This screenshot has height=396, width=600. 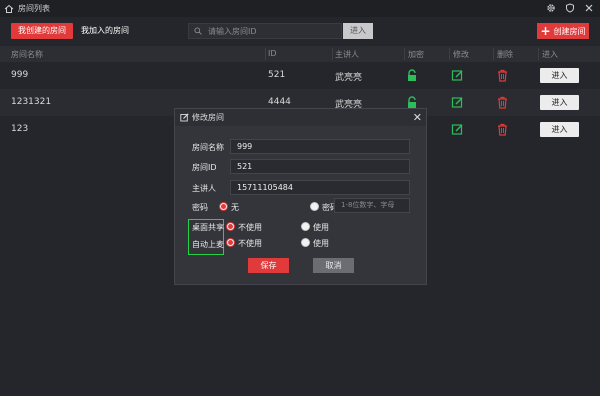 I want to click on table-row: 999 521 武亮亮 进入, so click(x=300, y=75).